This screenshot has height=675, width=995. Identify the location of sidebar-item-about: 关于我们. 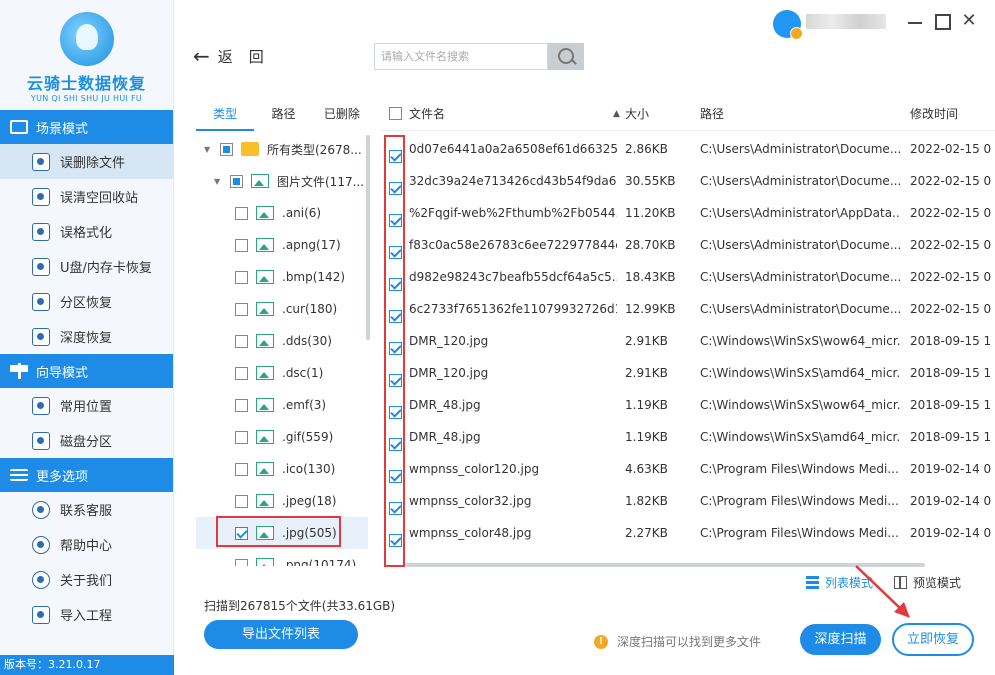
(86, 579).